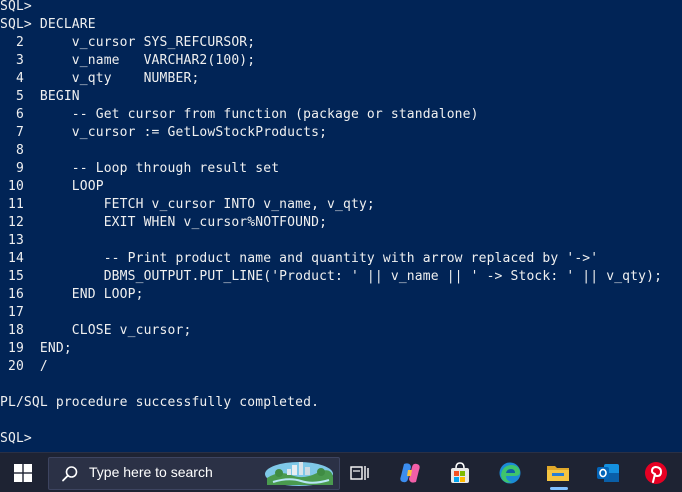  Describe the element at coordinates (36, 348) in the screenshot. I see `console-line: 19 END;` at that location.